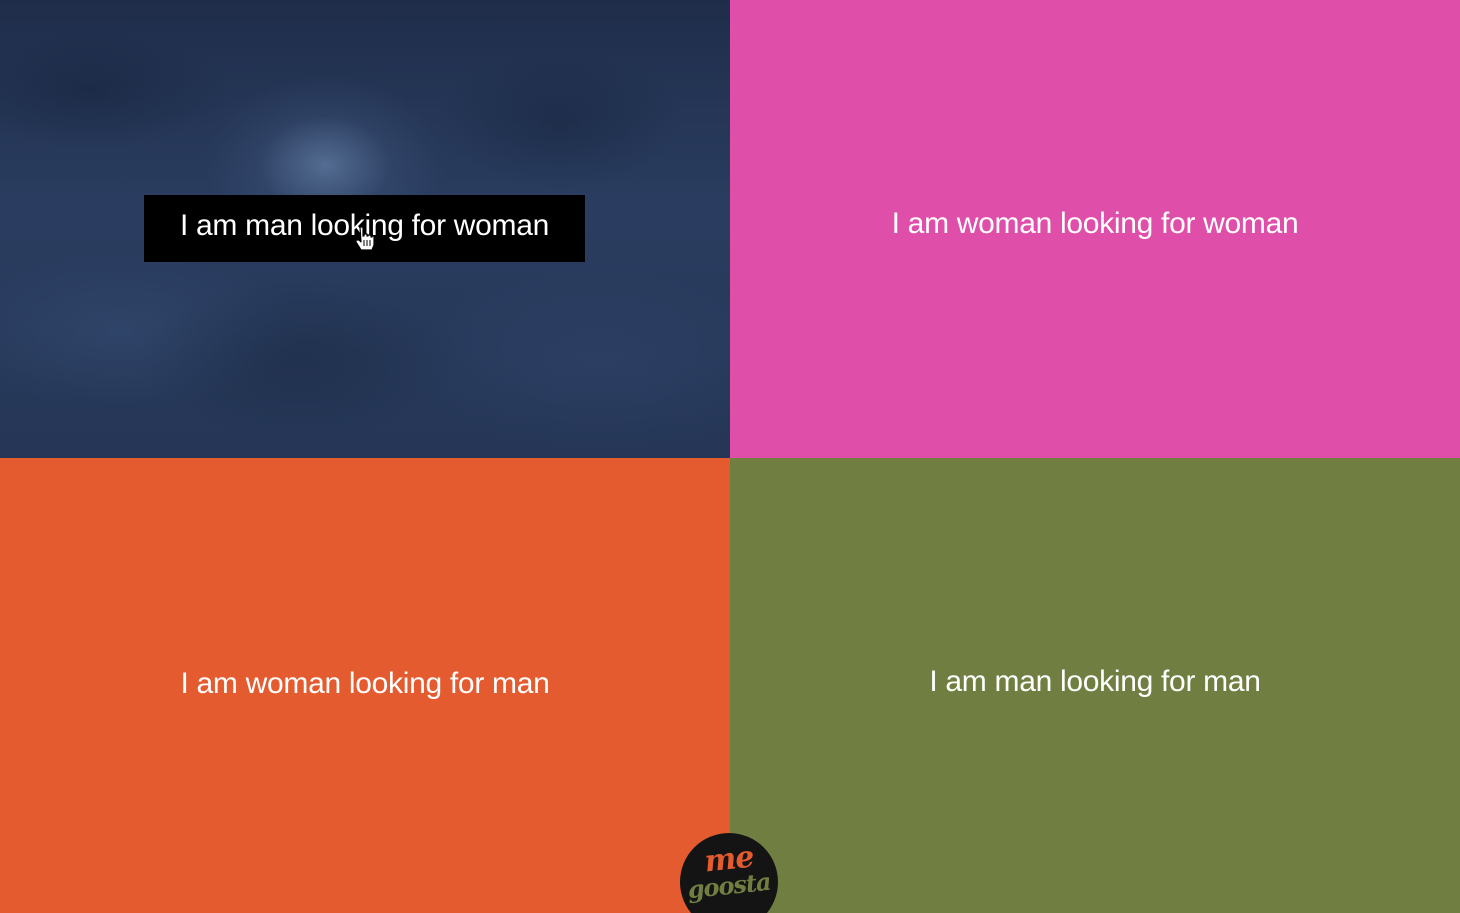 Image resolution: width=1460 pixels, height=913 pixels. I want to click on option-label: I am woman looking for man, so click(365, 683).